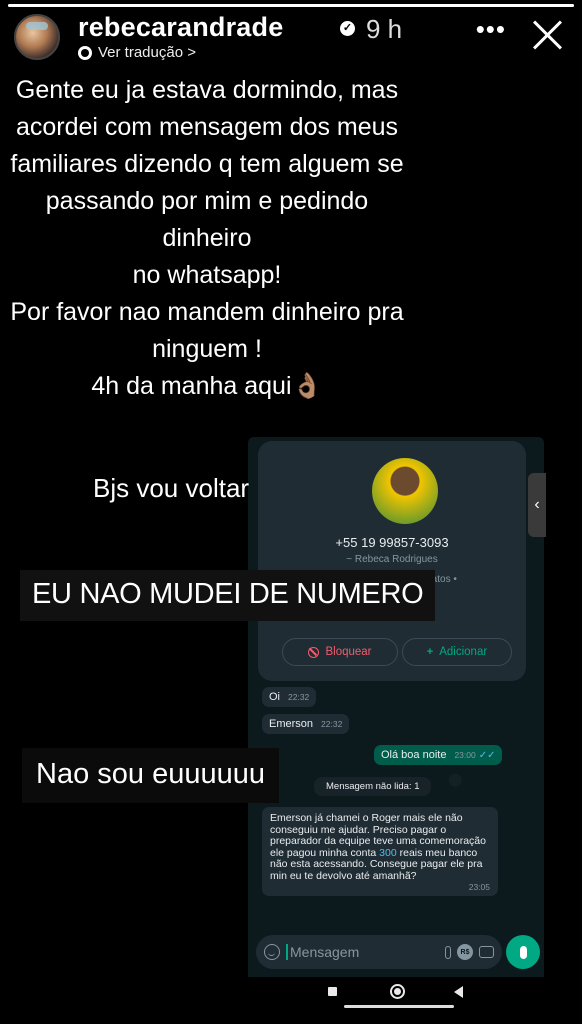 This screenshot has width=582, height=1024. I want to click on close-icon, so click(547, 35).